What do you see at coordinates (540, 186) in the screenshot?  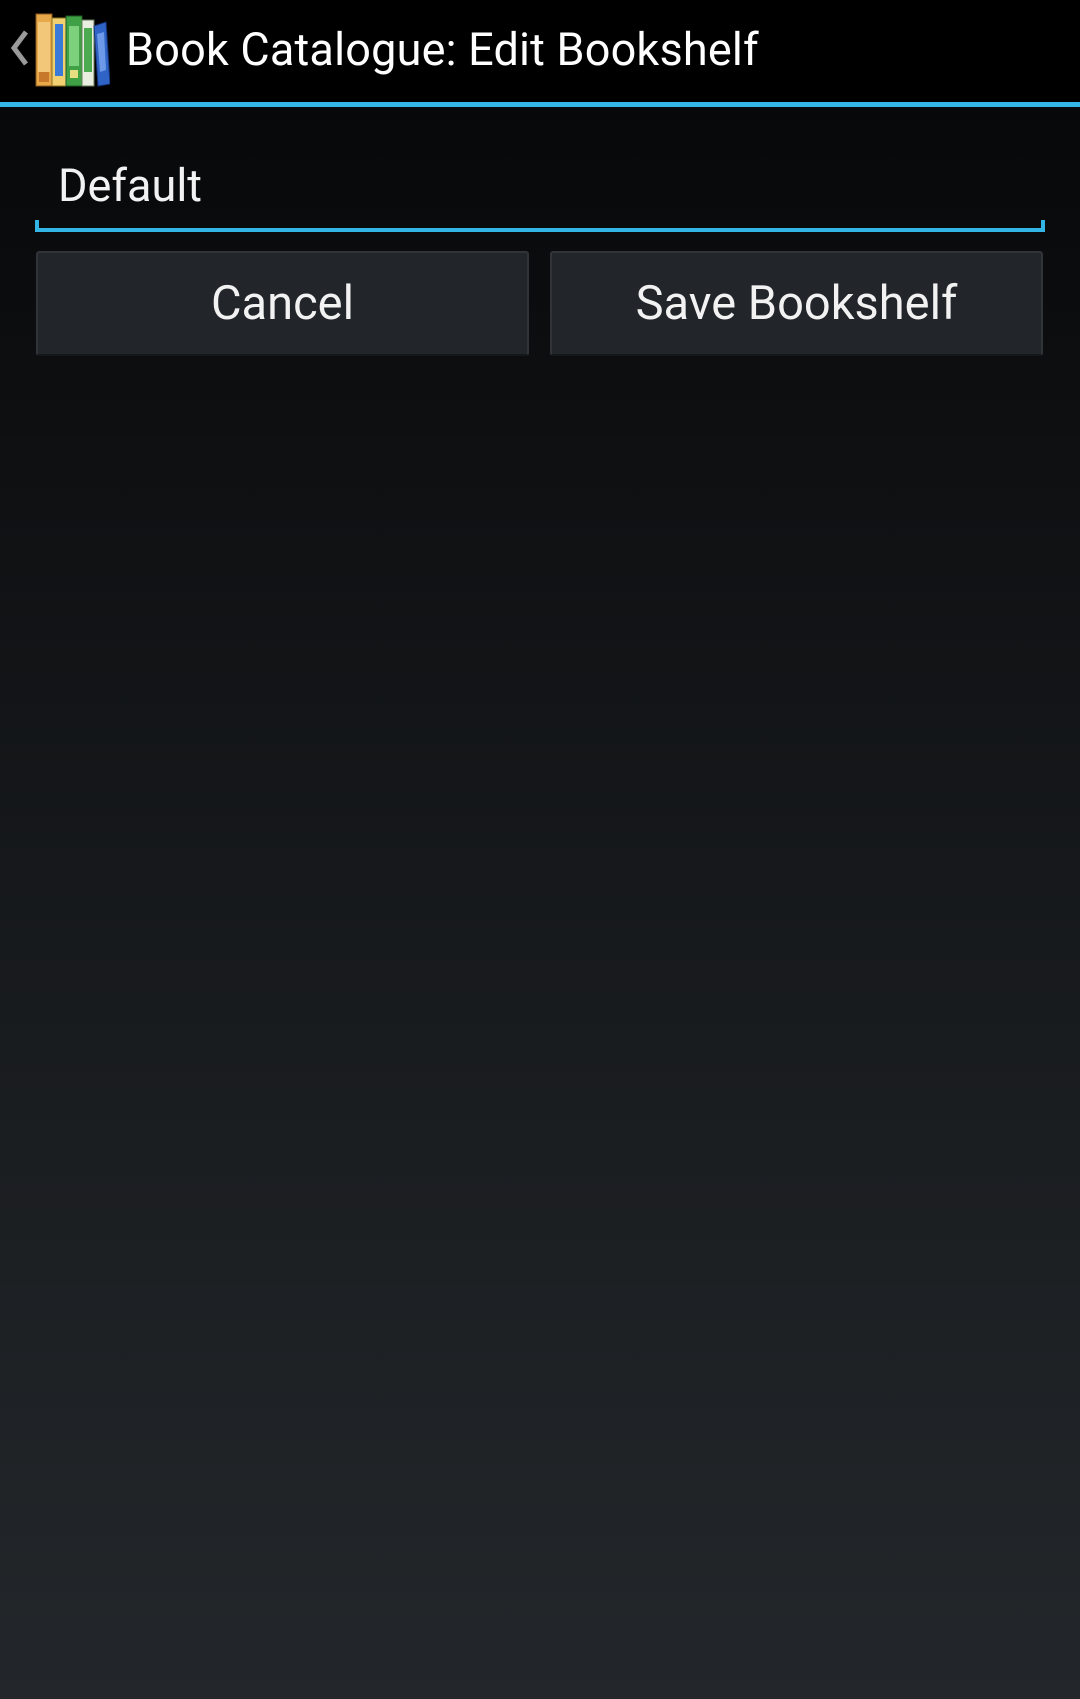 I see `bookshelf-name-input` at bounding box center [540, 186].